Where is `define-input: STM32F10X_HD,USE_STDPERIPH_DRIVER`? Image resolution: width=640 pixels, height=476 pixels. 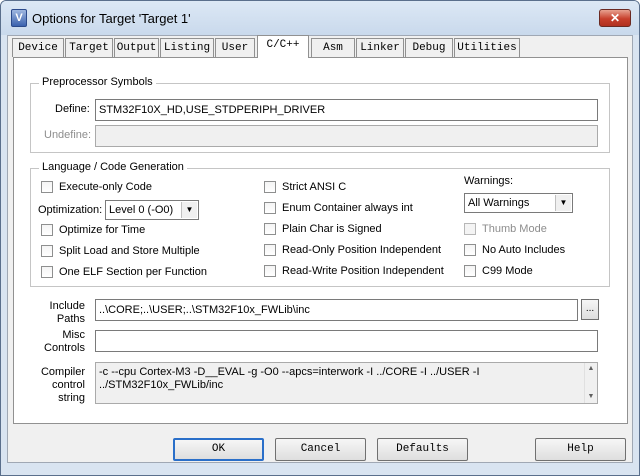
define-input: STM32F10X_HD,USE_STDPERIPH_DRIVER is located at coordinates (346, 110).